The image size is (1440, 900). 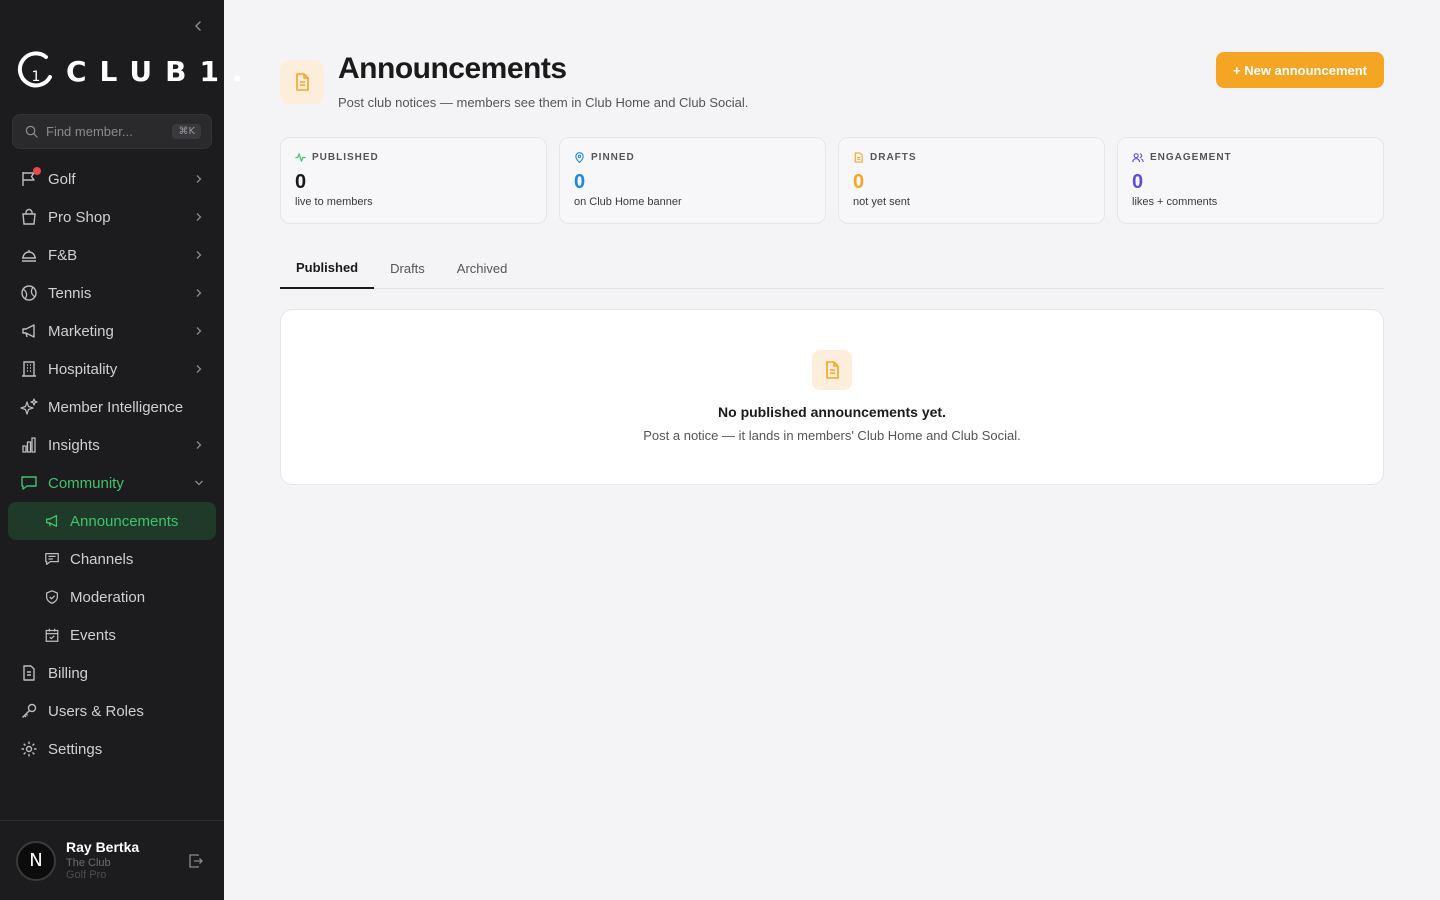 I want to click on sidebar-subitem-label: Announcements, so click(x=124, y=521).